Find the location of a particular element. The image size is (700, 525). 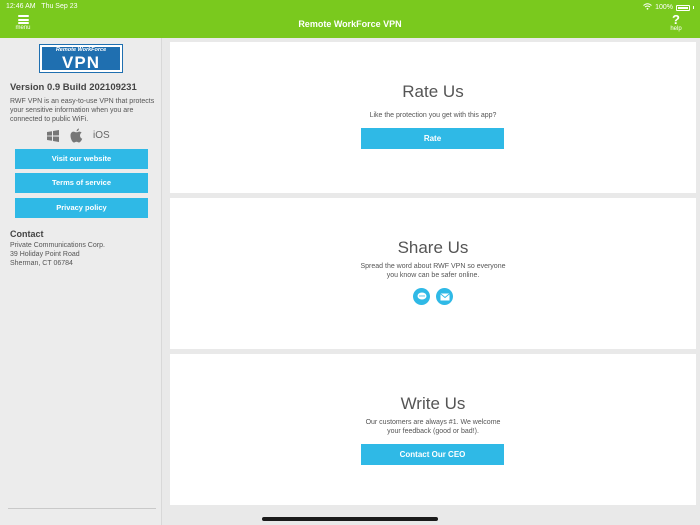

app-title: Remote WorkForce VPN is located at coordinates (350, 24).